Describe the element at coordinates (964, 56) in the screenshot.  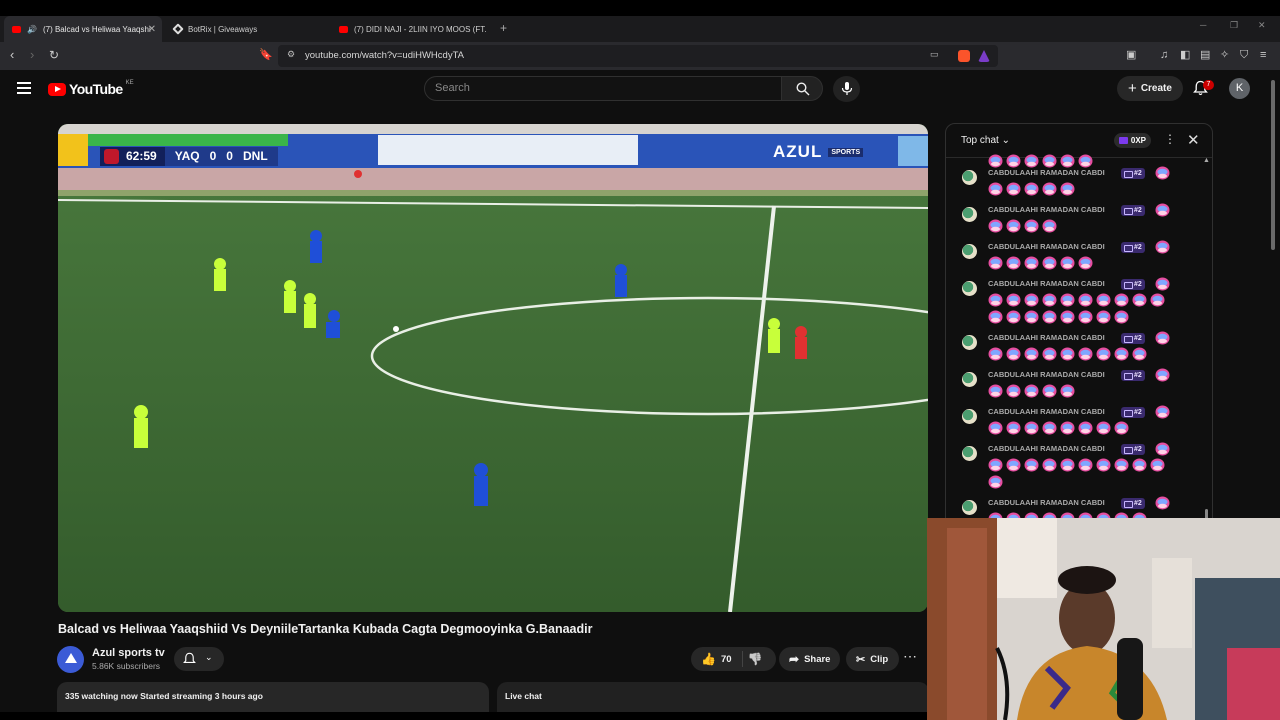
I see `brave-shield-icon` at that location.